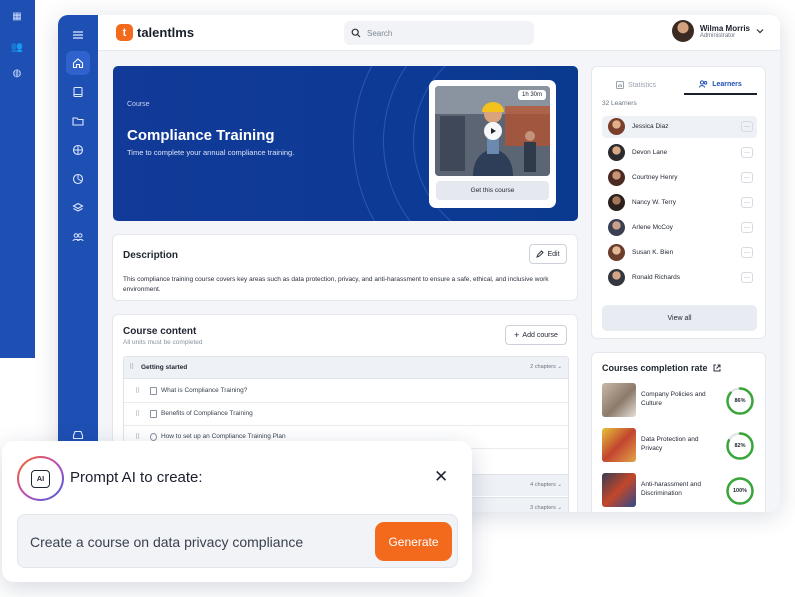  I want to click on chapter-count-label: 2 chapters, so click(543, 367).